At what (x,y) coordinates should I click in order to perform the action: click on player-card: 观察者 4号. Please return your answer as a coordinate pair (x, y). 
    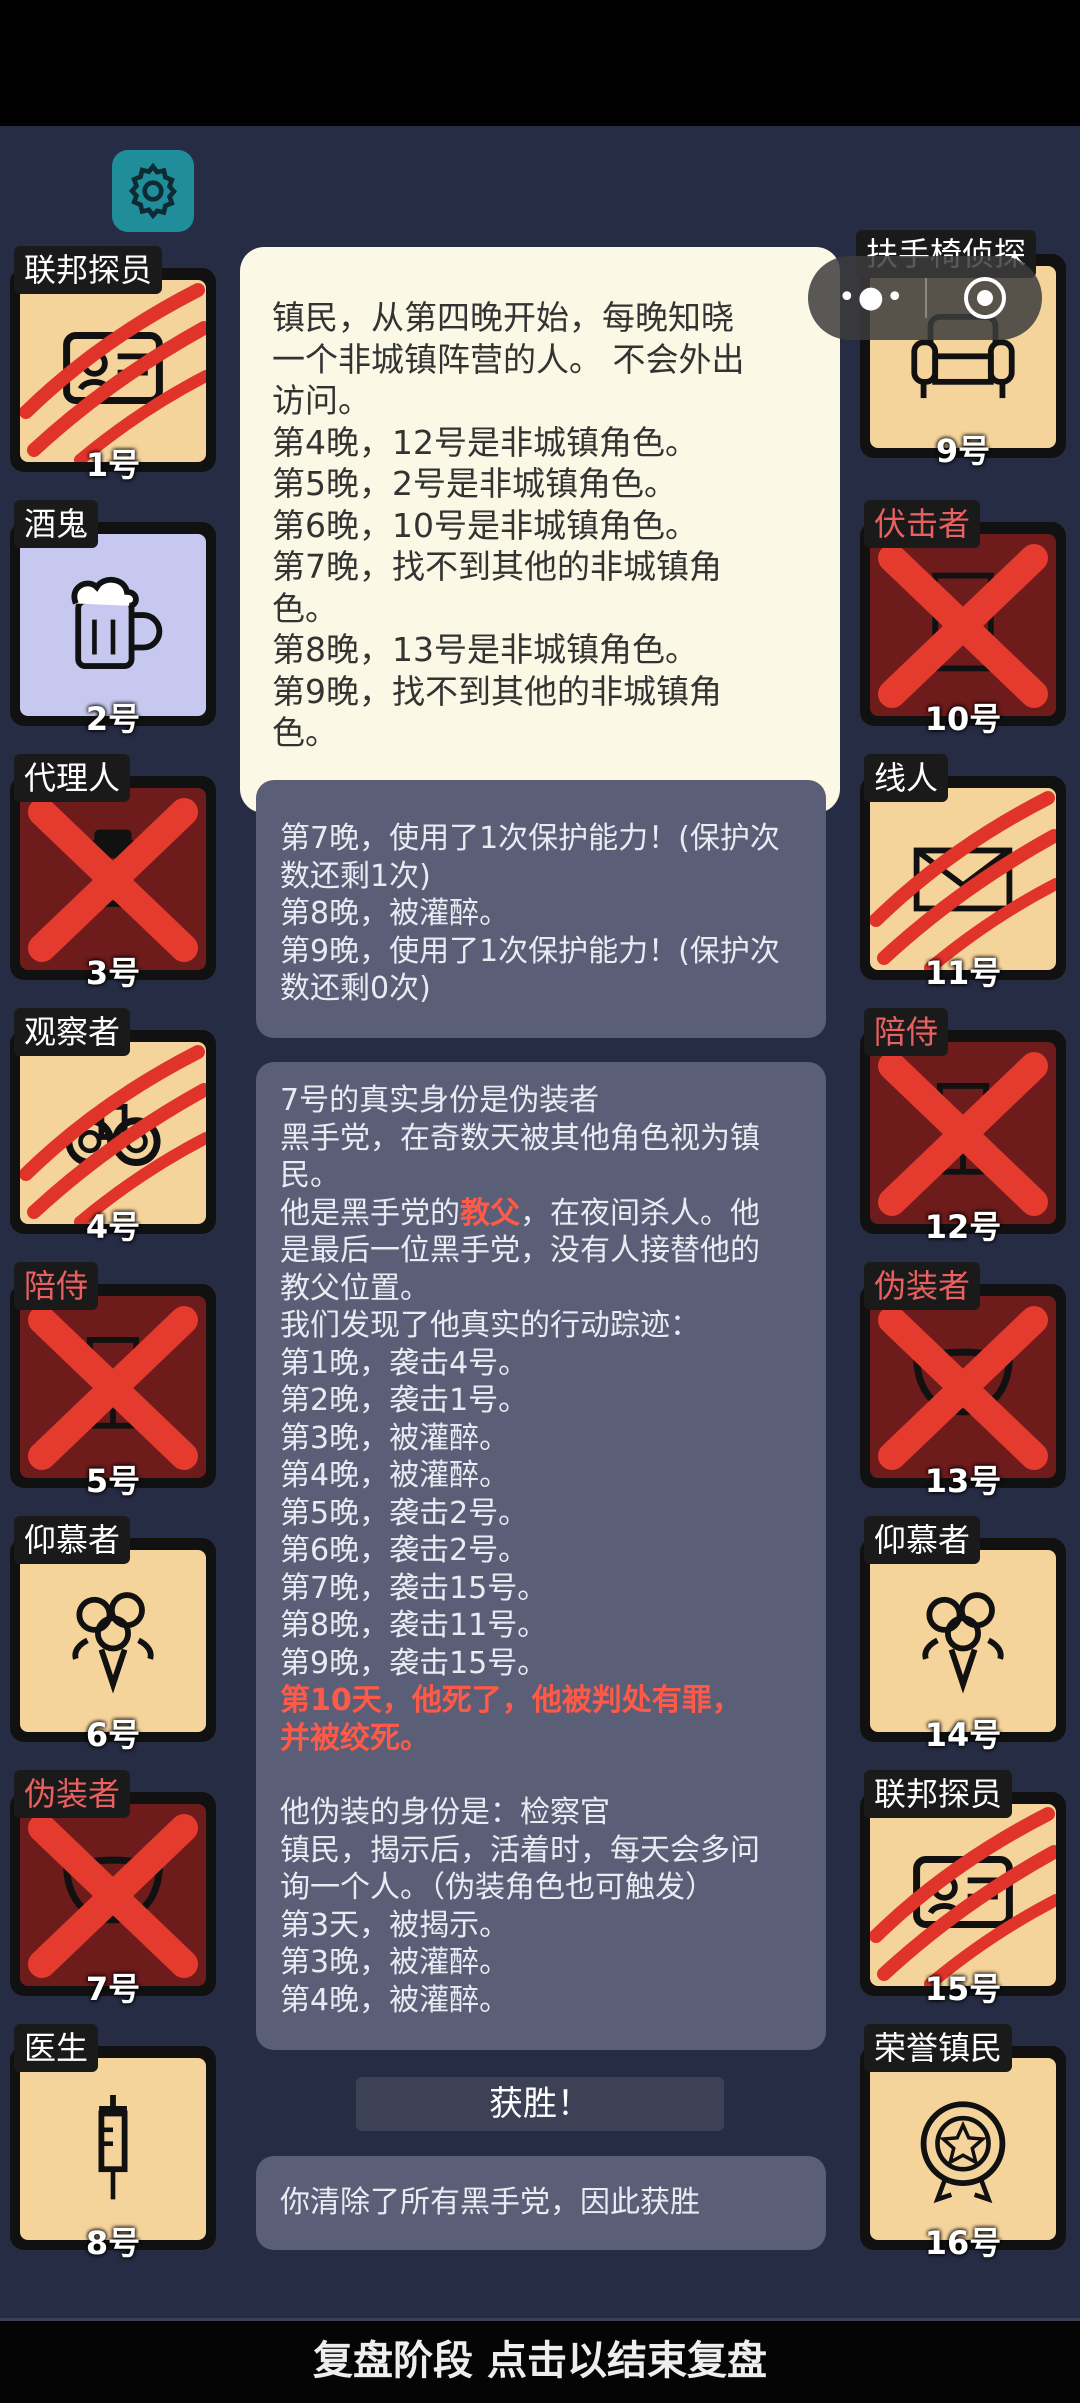
    Looking at the image, I should click on (113, 1127).